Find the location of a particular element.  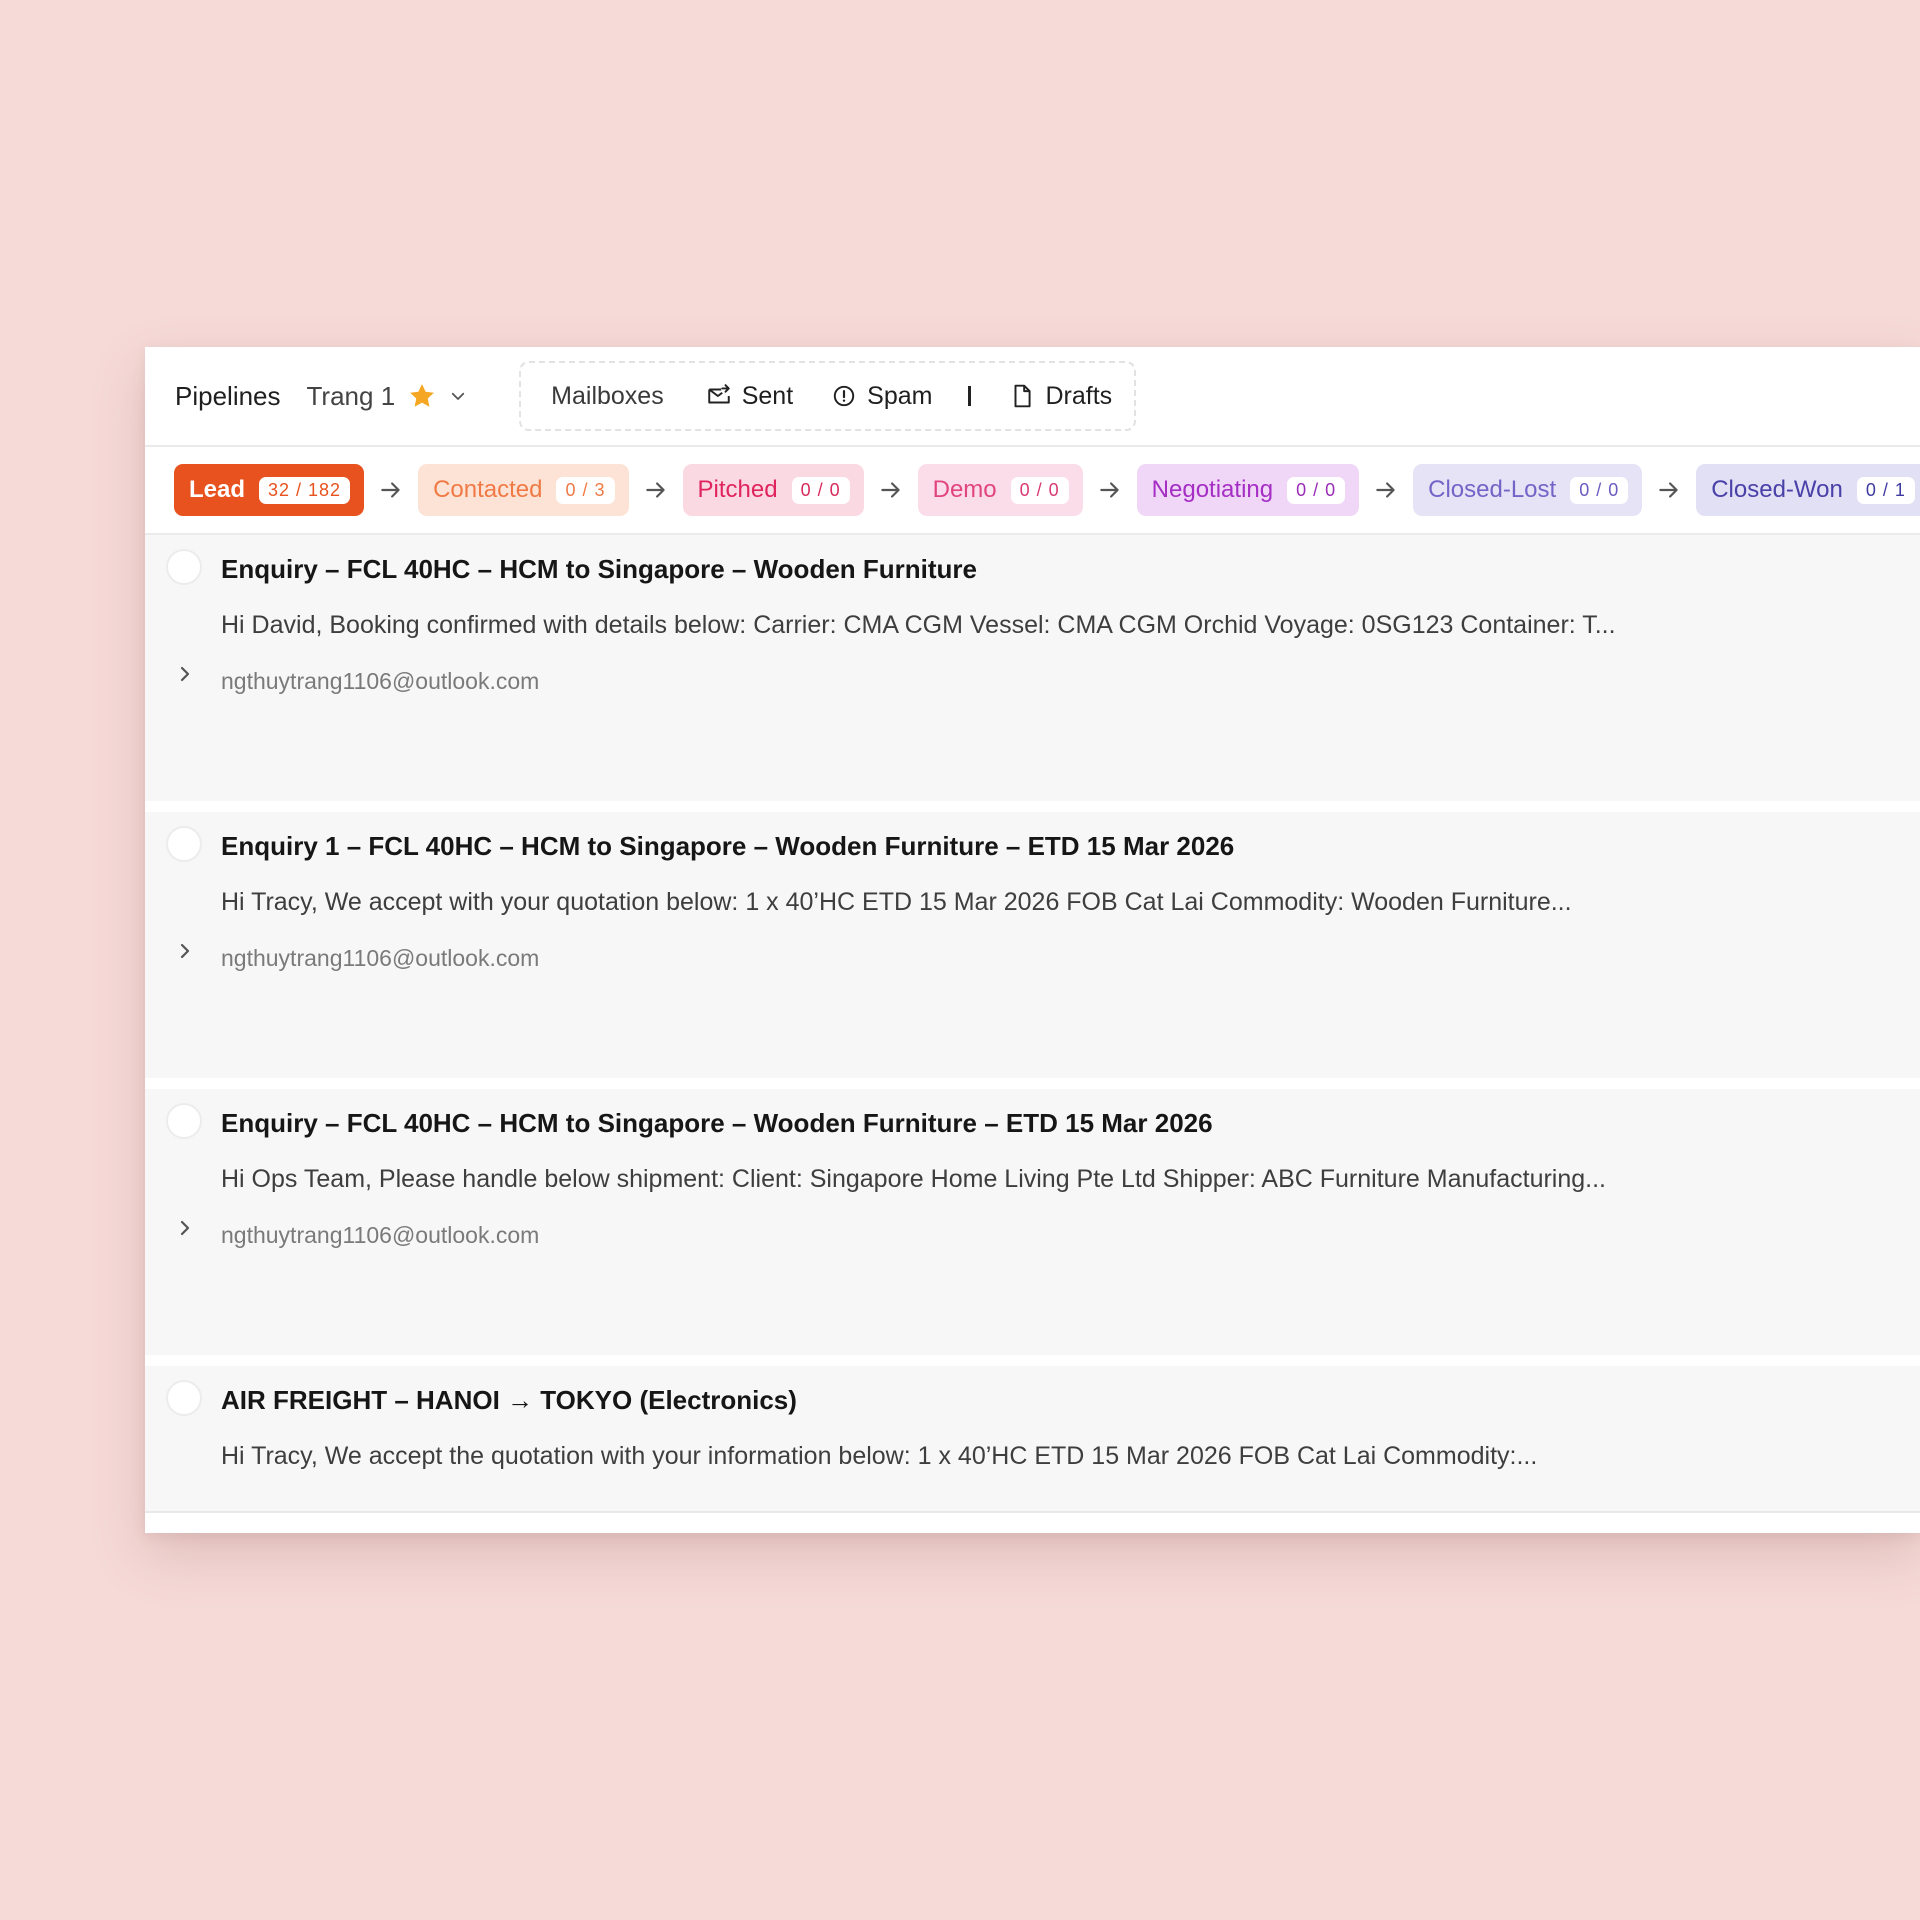

stage-closed-lost: Closed-Lost 0 / 0 is located at coordinates (1528, 490).